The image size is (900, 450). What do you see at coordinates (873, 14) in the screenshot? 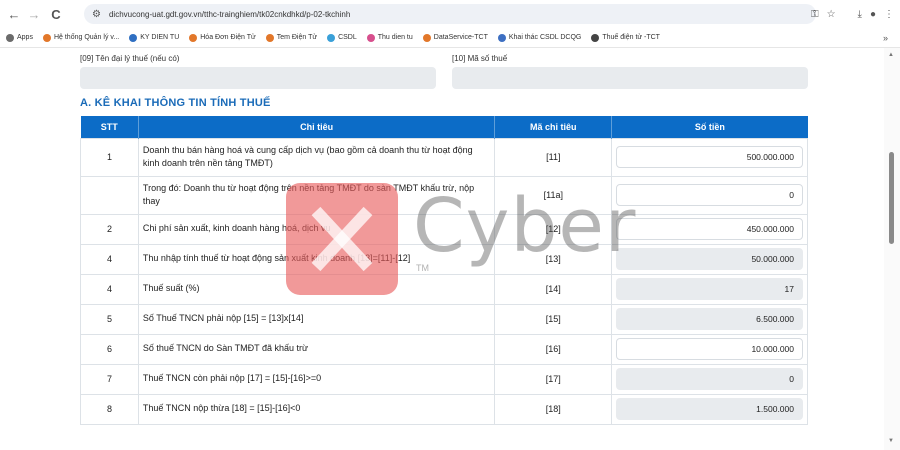
I see `profile-icon: ●` at bounding box center [873, 14].